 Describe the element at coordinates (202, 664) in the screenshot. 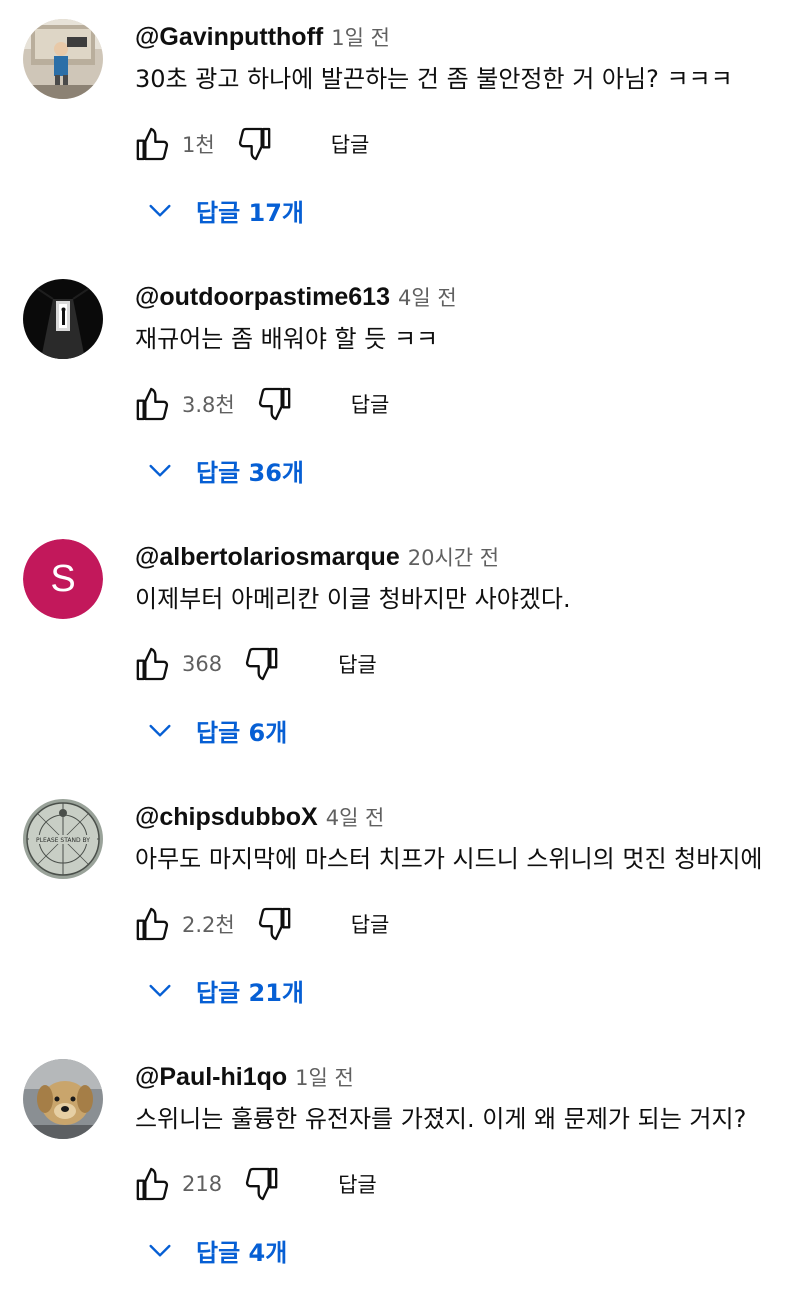

I see `like-count: 368` at that location.